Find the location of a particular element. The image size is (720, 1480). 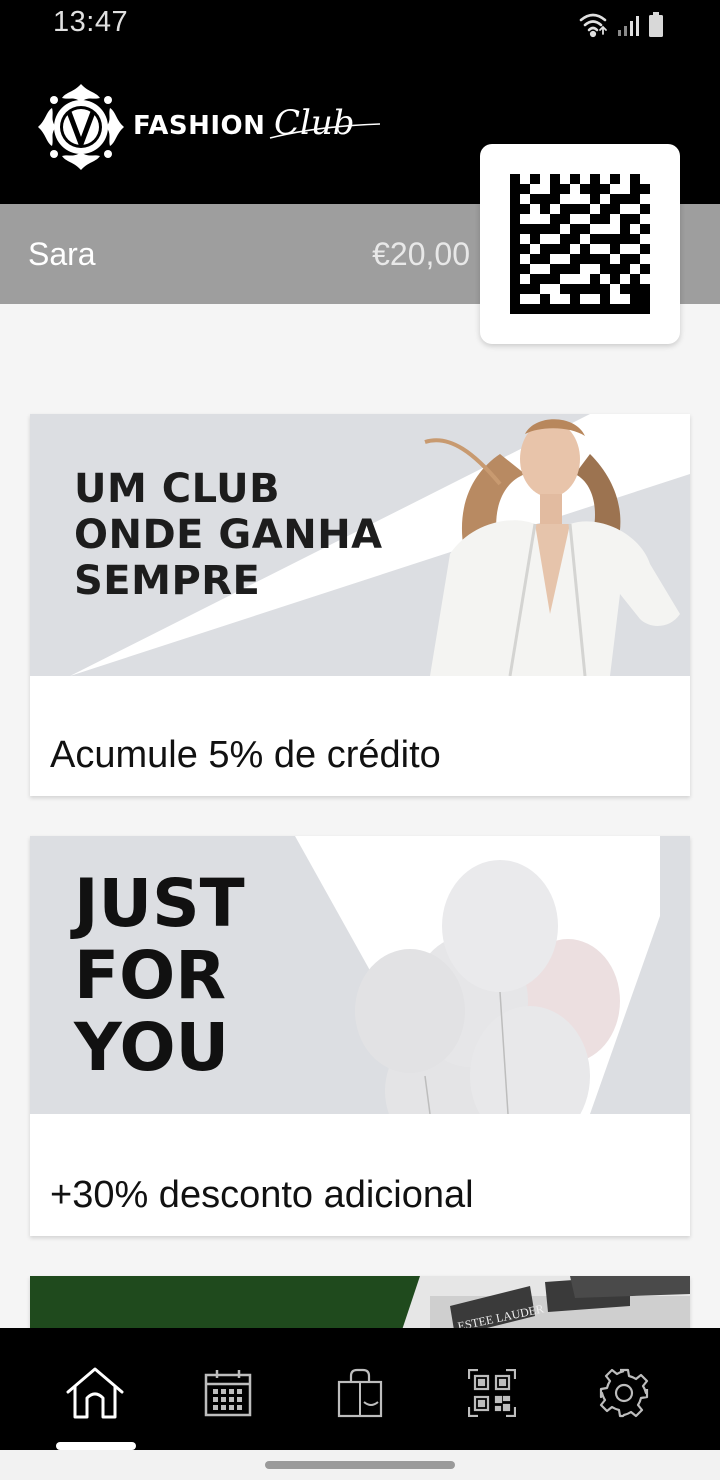

wifi-icon is located at coordinates (593, 25).